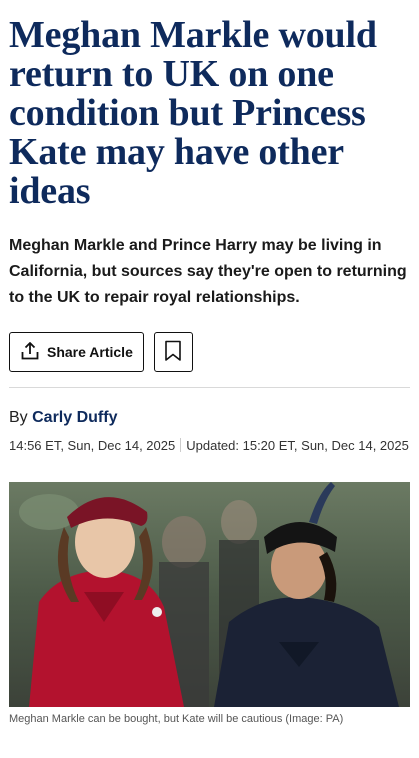  I want to click on byline: By Carly Duffy, so click(209, 418).